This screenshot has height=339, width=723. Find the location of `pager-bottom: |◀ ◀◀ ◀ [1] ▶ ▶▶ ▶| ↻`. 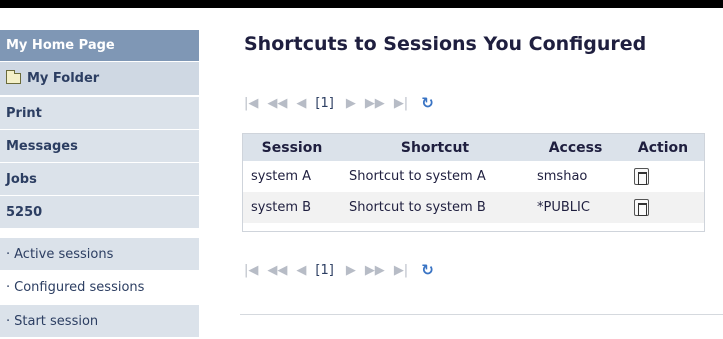

pager-bottom: |◀ ◀◀ ◀ [1] ▶ ▶▶ ▶| ↻ is located at coordinates (343, 270).